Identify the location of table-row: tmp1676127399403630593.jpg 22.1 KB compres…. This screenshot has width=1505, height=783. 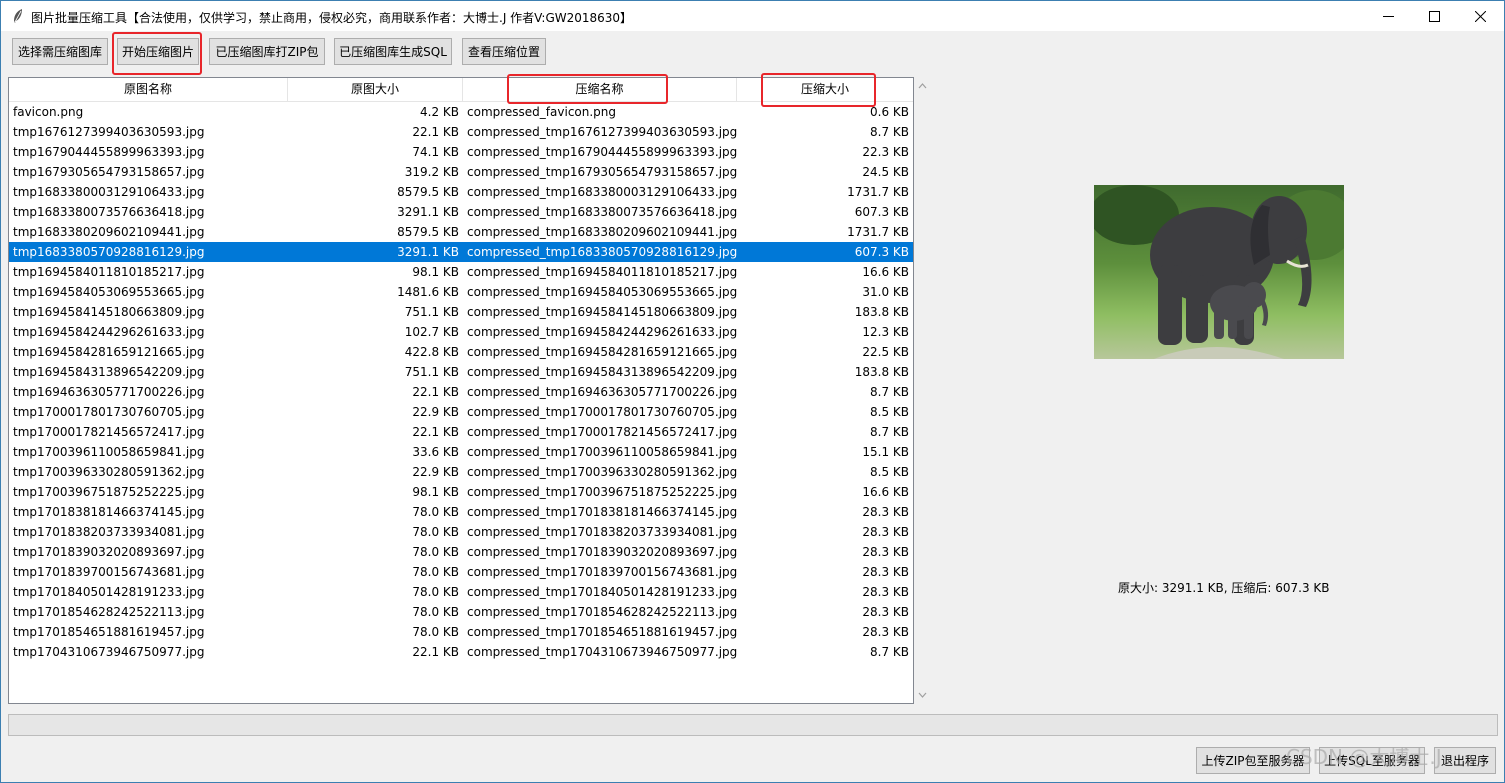
(461, 132).